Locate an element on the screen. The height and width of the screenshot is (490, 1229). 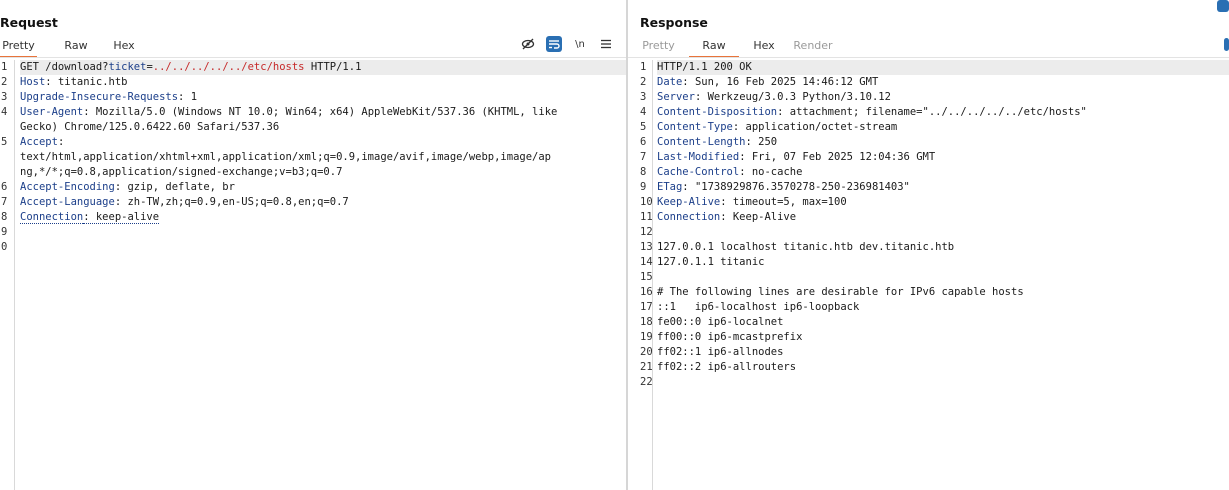
code-text: : timeout=5, max=100 is located at coordinates (783, 202).